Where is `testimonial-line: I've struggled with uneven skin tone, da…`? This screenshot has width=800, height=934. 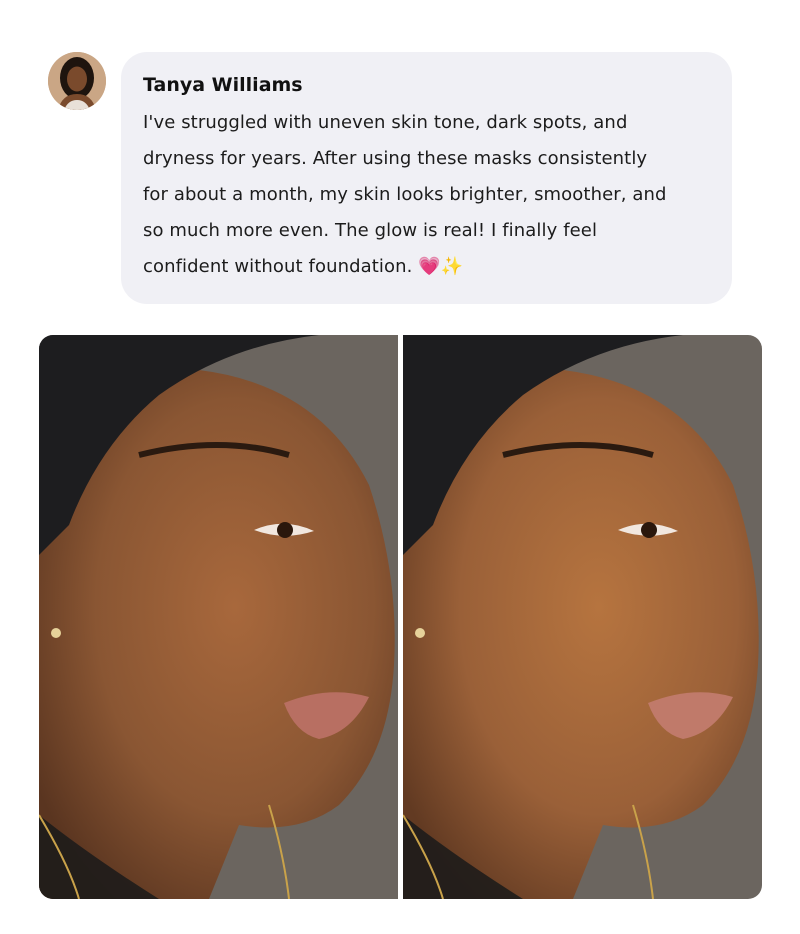 testimonial-line: I've struggled with uneven skin tone, da… is located at coordinates (385, 122).